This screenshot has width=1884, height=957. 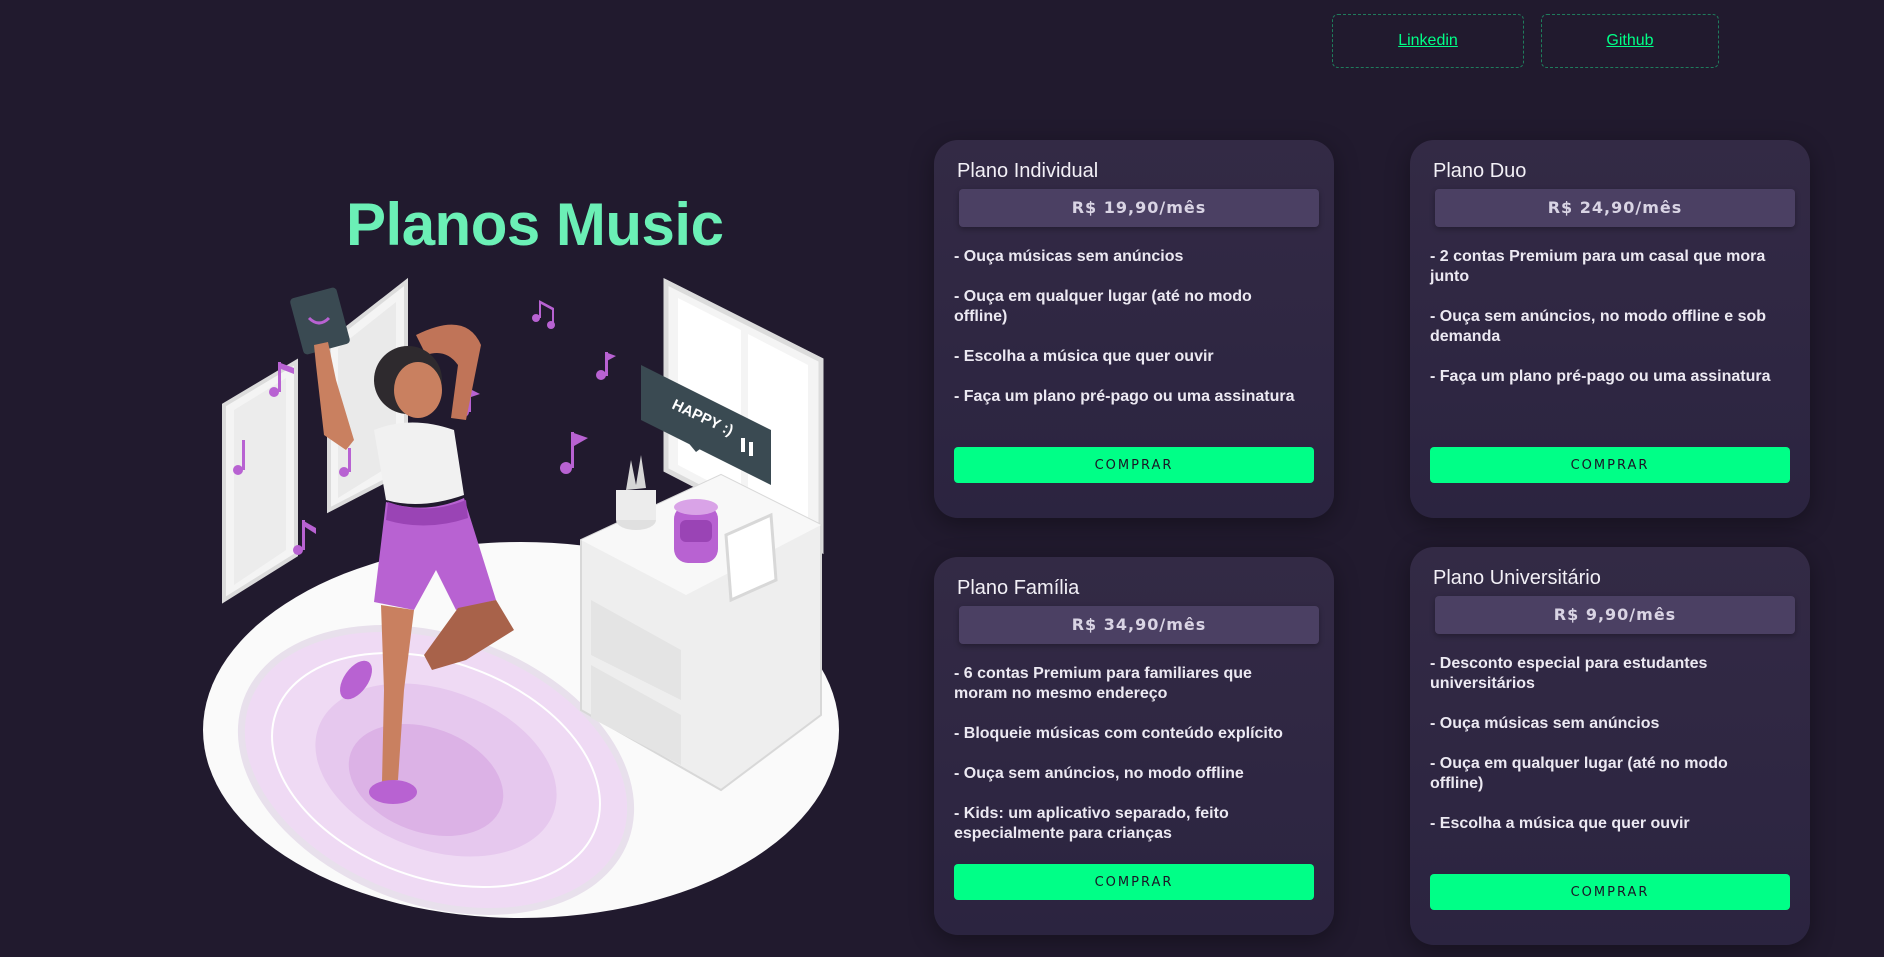 I want to click on buy-button-duo: COMPRAR, so click(x=1610, y=465).